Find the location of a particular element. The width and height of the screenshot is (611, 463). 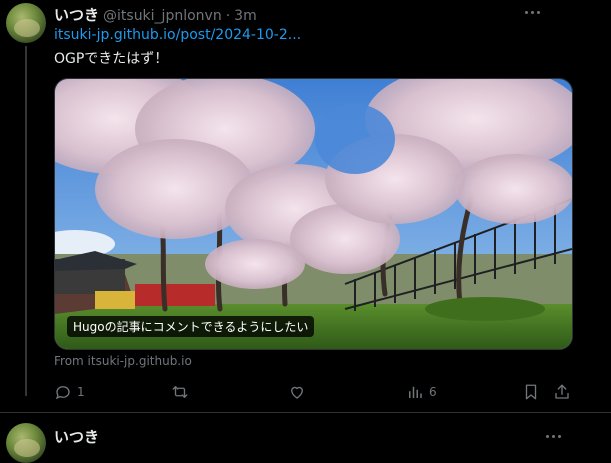

reply-icon is located at coordinates (62, 393).